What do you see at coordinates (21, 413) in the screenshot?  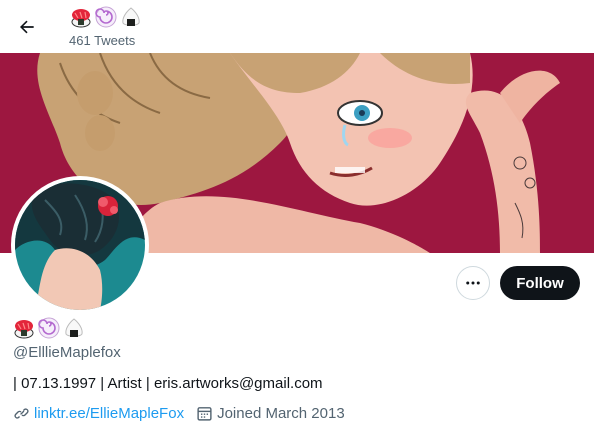 I see `link-icon` at bounding box center [21, 413].